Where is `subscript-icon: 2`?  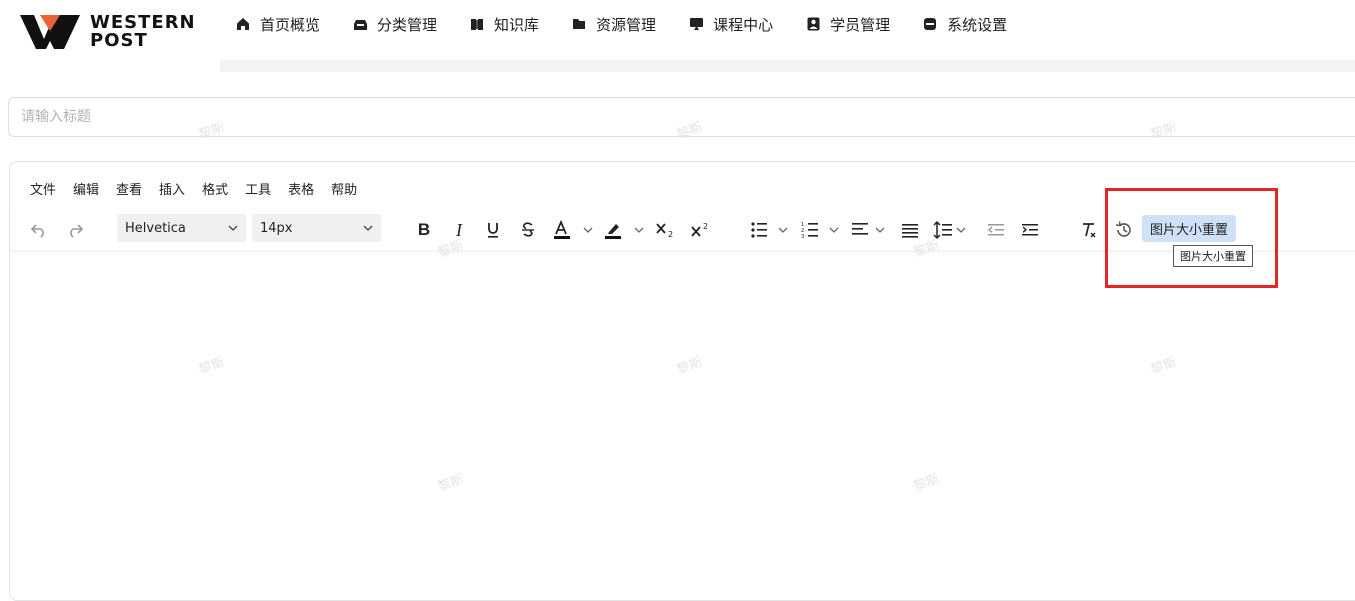 subscript-icon: 2 is located at coordinates (664, 231).